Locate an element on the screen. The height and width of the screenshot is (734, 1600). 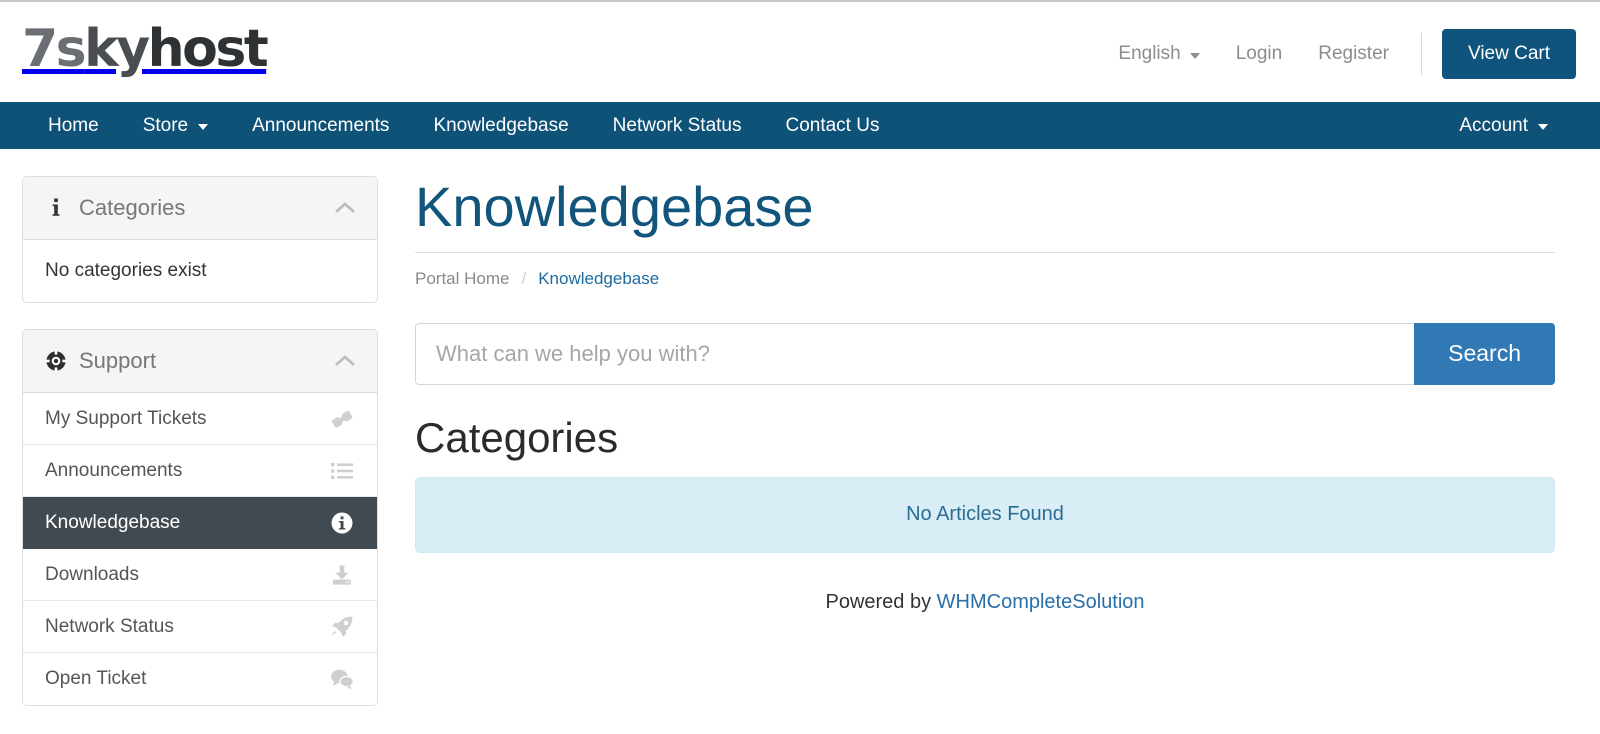
support-panel-title: Support is located at coordinates (118, 360).